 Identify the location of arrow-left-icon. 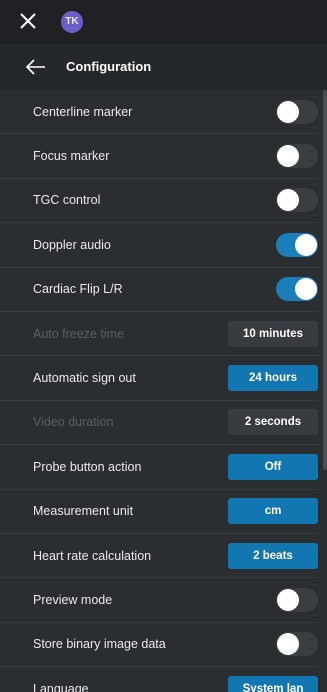
(36, 67).